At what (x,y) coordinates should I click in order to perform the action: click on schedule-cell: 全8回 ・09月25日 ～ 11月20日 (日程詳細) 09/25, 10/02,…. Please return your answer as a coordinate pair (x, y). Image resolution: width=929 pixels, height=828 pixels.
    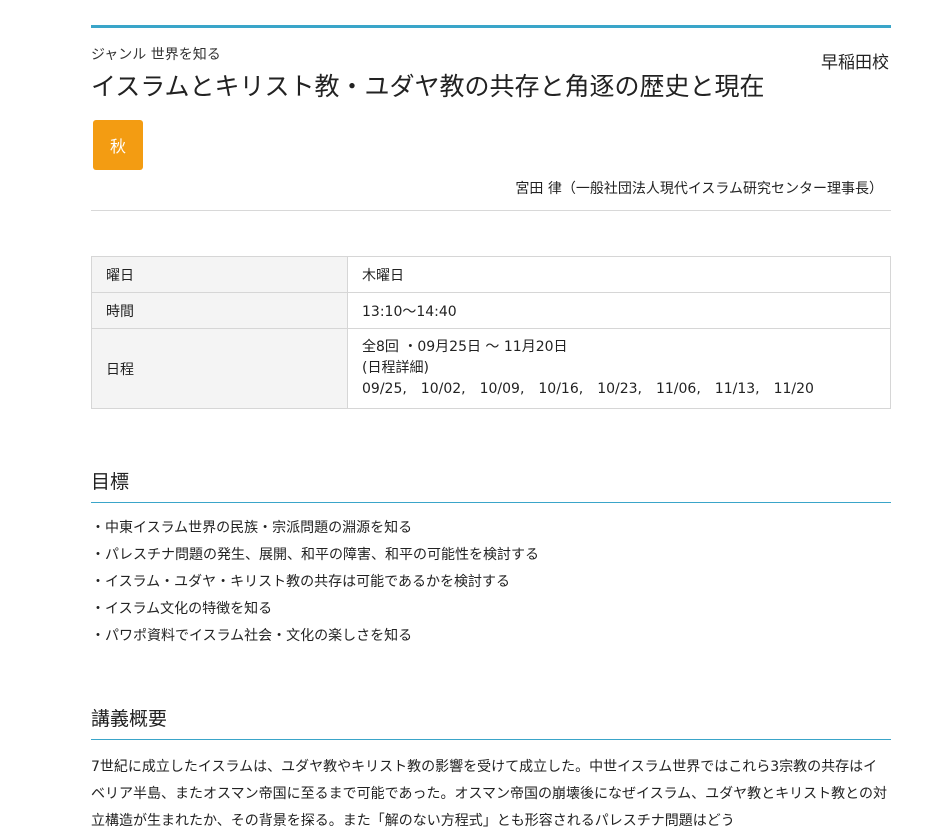
    Looking at the image, I should click on (619, 368).